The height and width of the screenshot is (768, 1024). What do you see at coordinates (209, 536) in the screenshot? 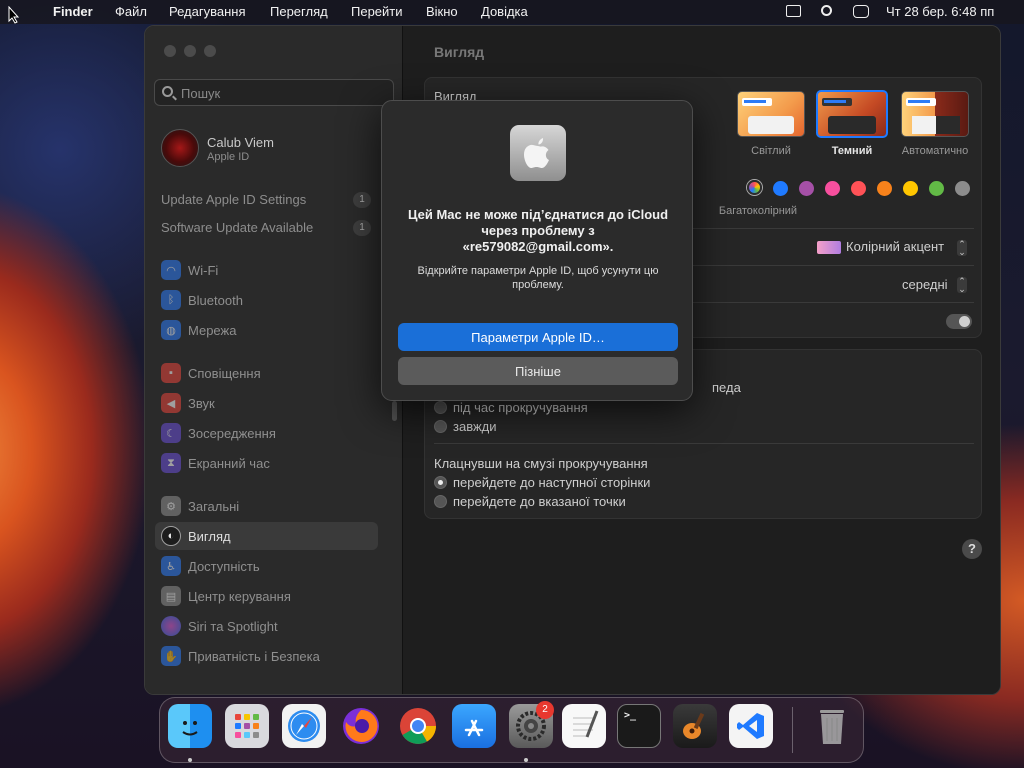
I see `sidebar-item-label: Вигляд` at bounding box center [209, 536].